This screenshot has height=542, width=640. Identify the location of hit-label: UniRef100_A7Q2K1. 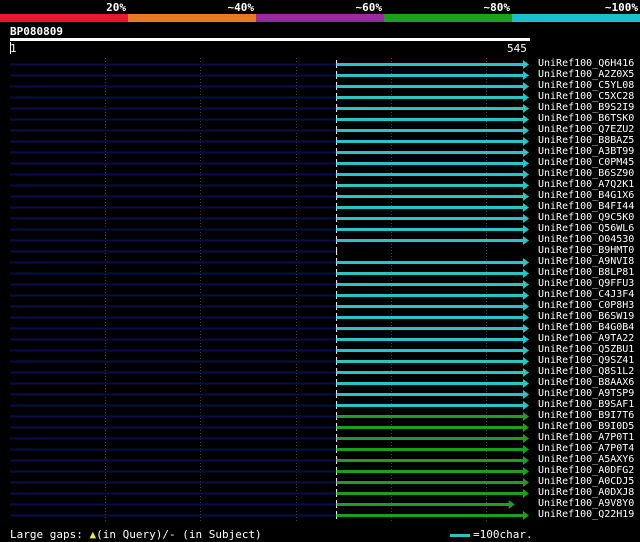
(586, 184).